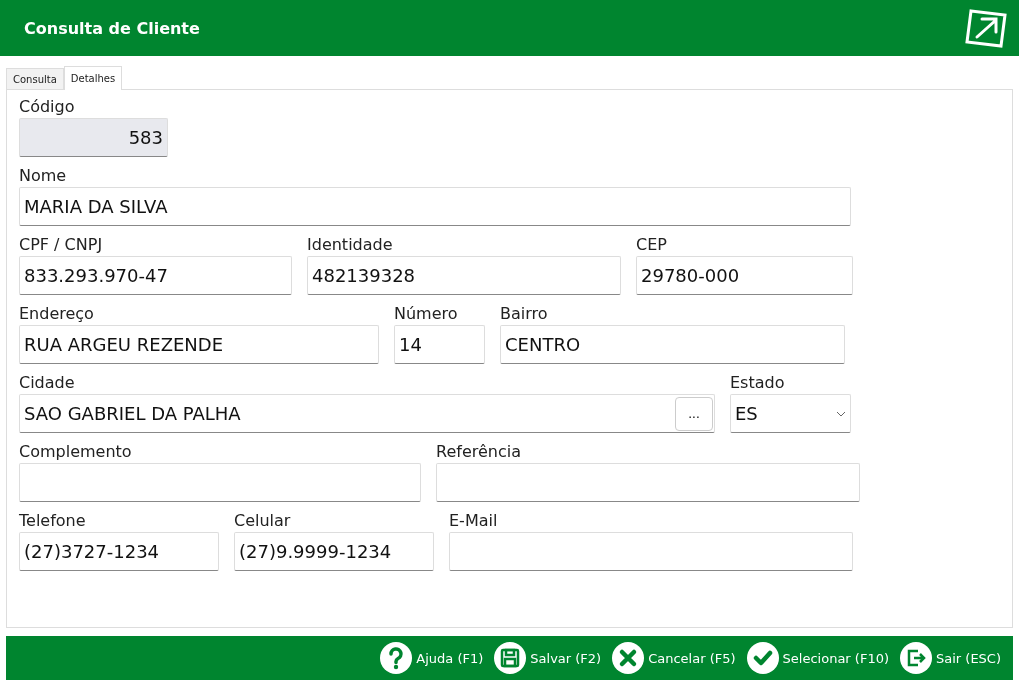 This screenshot has width=1019, height=683. I want to click on input-field: (27)3727-1234, so click(119, 551).